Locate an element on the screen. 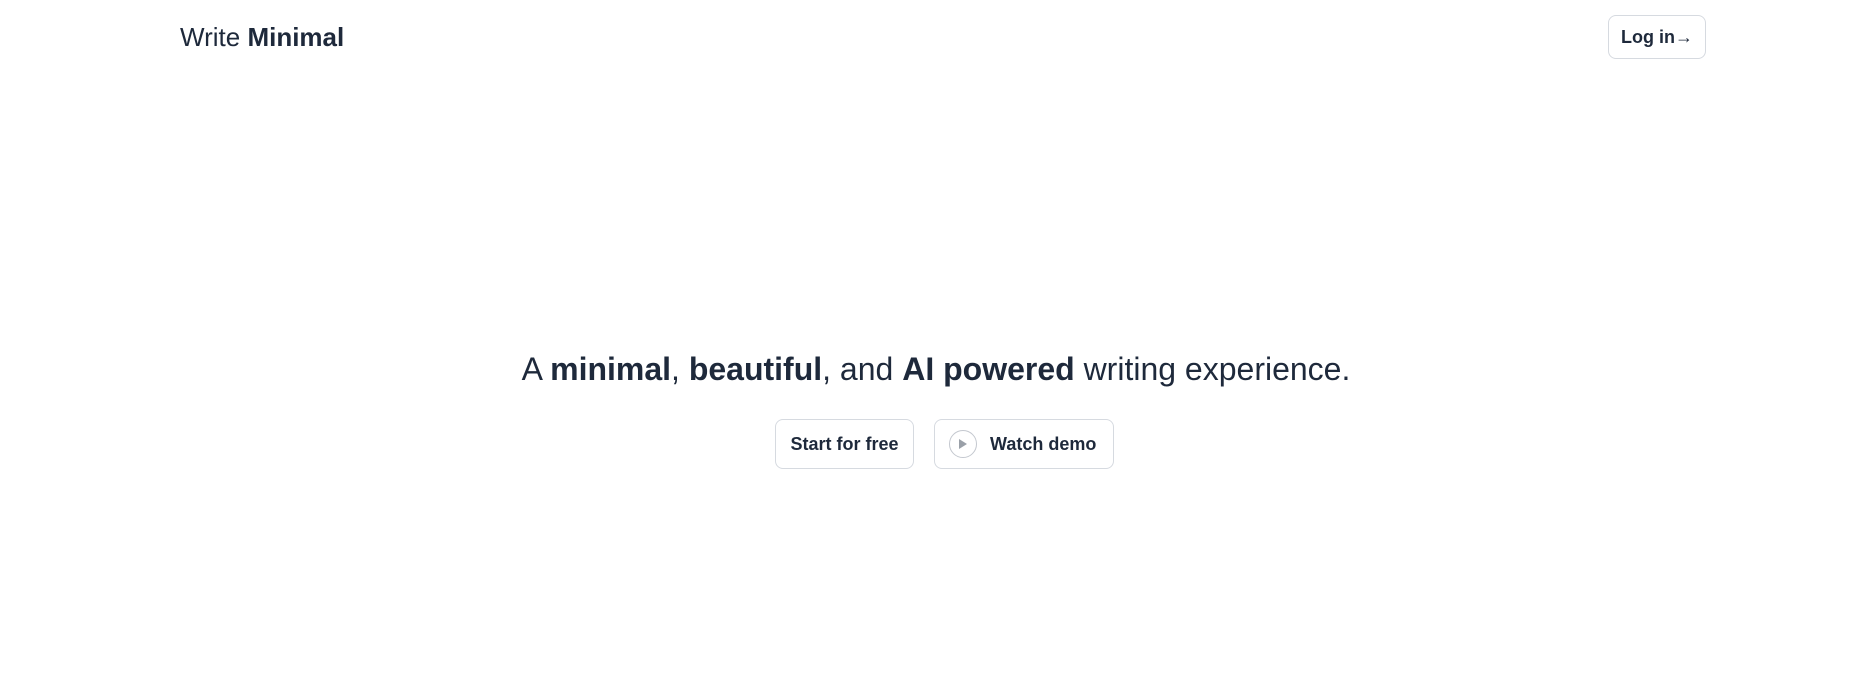  play-triangle is located at coordinates (963, 444).